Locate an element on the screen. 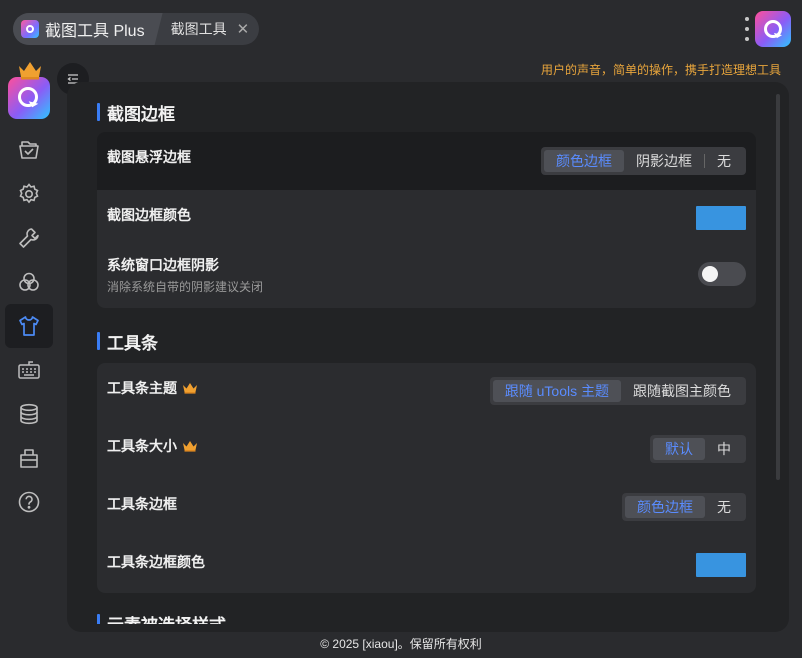 The width and height of the screenshot is (802, 658). toolbar-border-color-swatch is located at coordinates (721, 565).